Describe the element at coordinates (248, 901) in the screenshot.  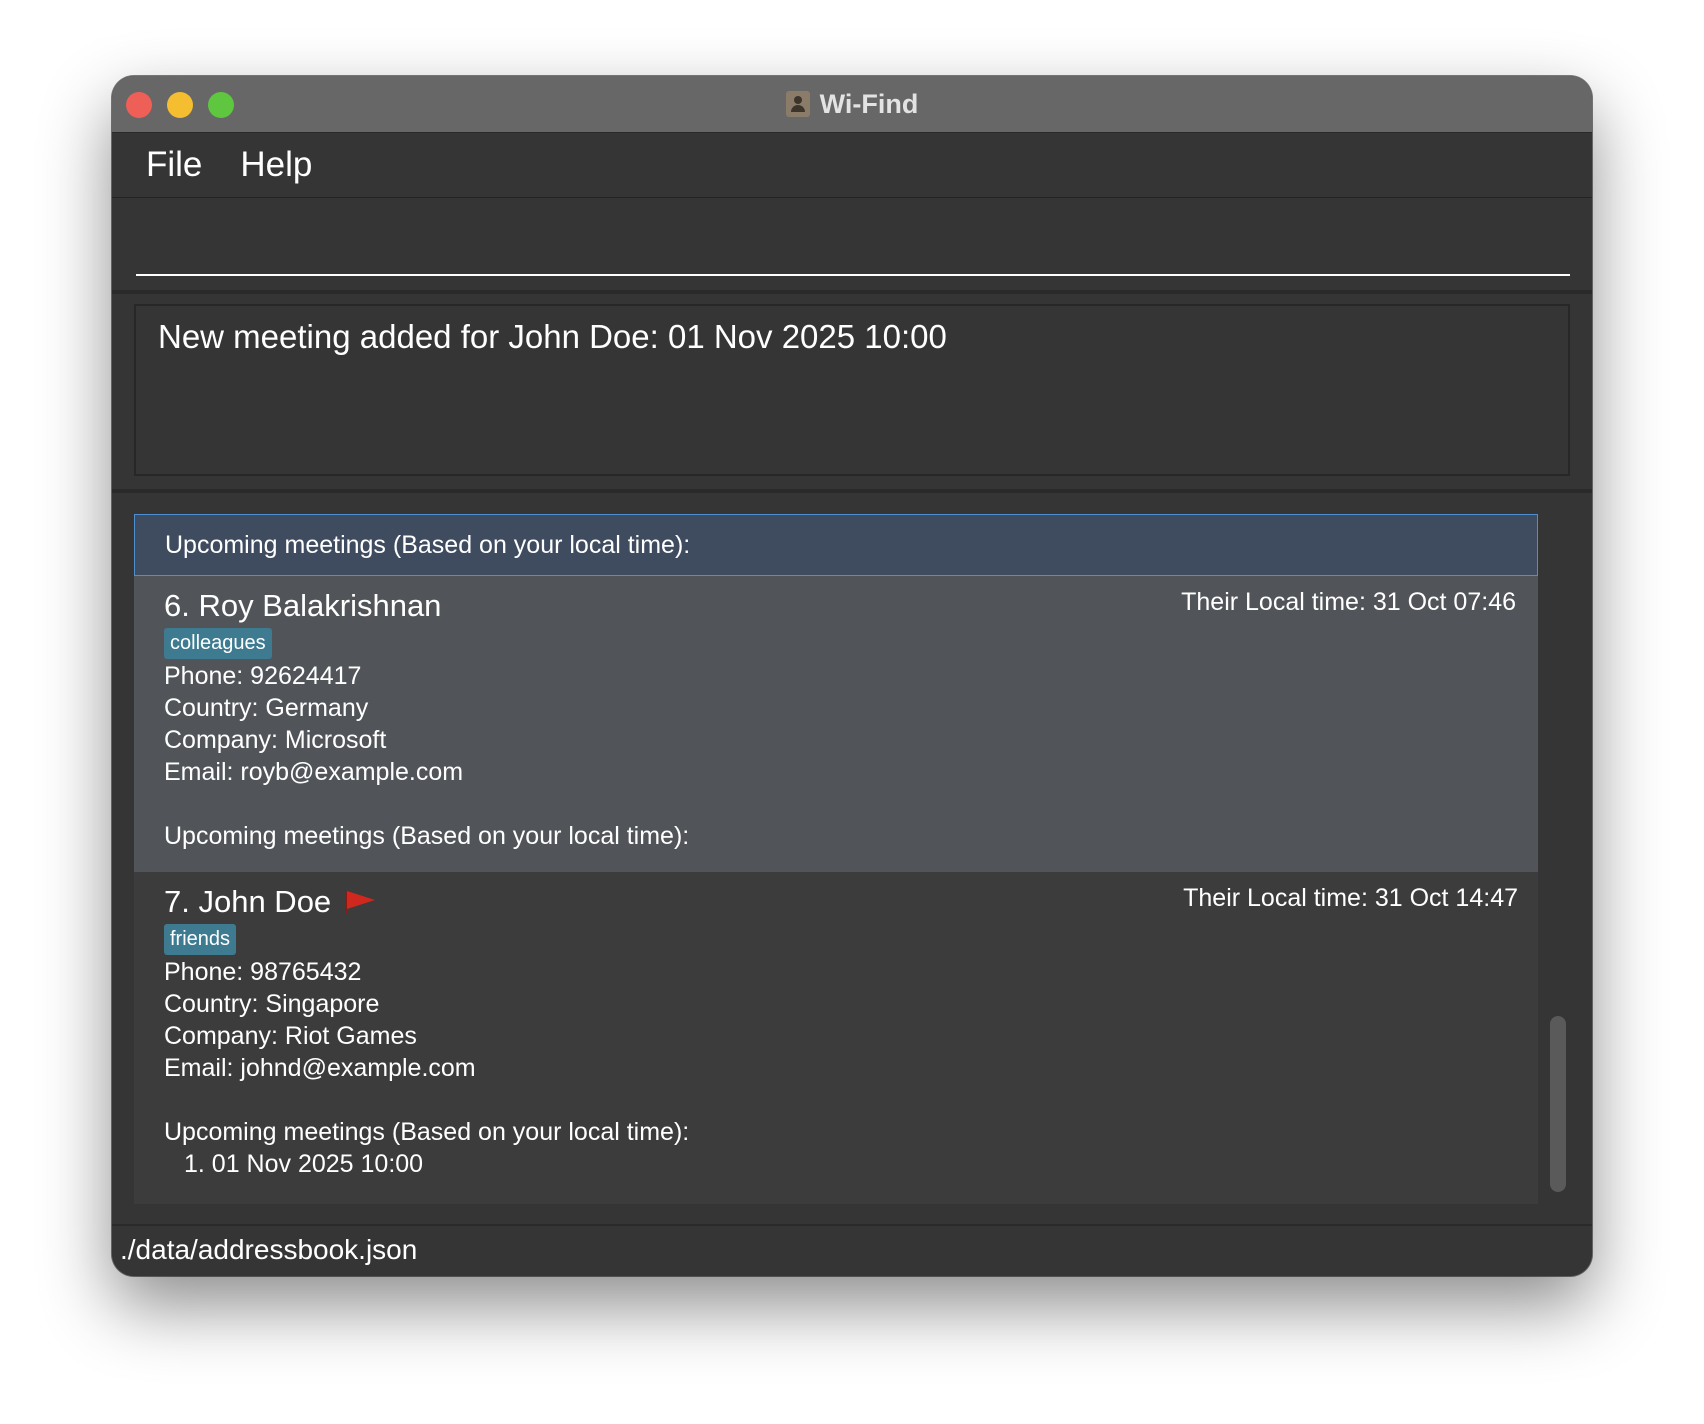
I see `person-name: 7. John Doe` at that location.